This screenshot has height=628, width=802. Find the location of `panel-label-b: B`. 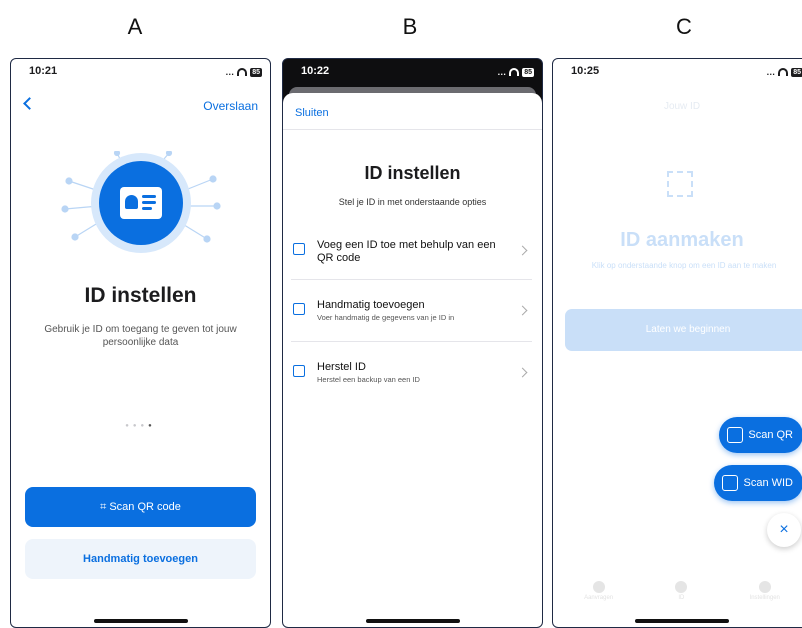

panel-label-b: B is located at coordinates (410, 26).